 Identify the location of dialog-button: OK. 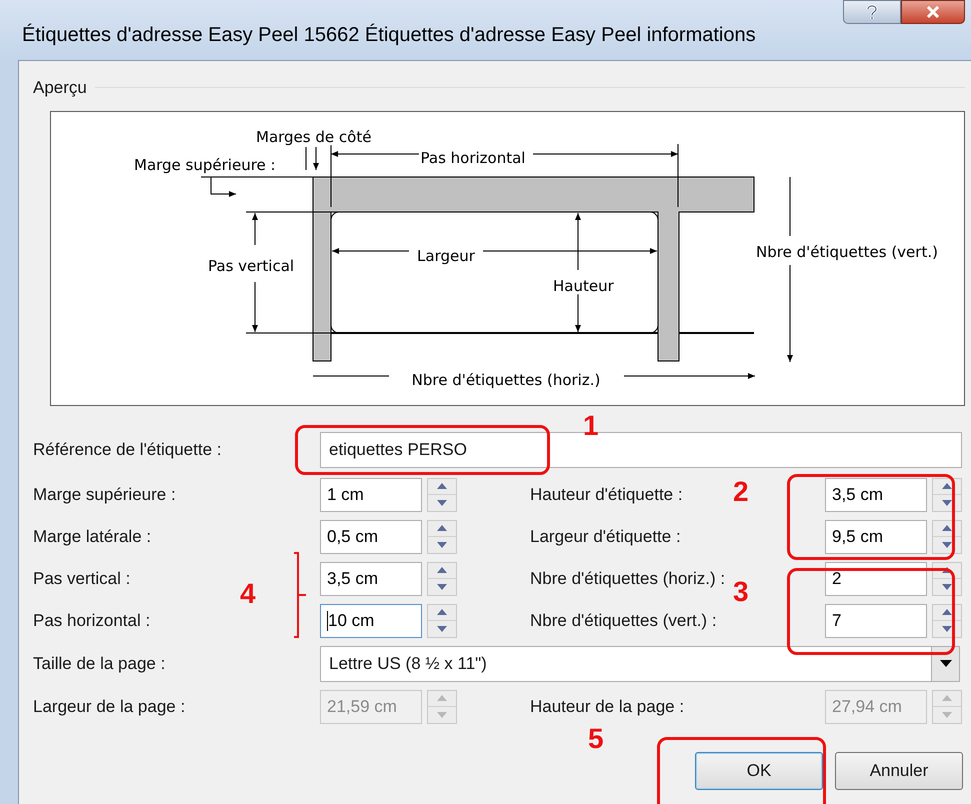
(759, 771).